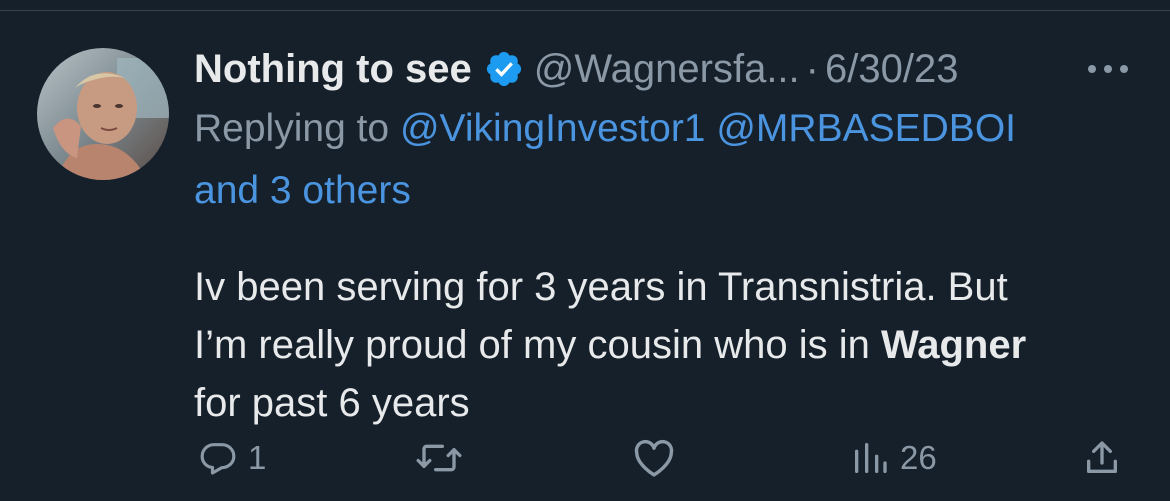 This screenshot has width=1170, height=501. Describe the element at coordinates (893, 458) in the screenshot. I see `views-button: 26` at that location.